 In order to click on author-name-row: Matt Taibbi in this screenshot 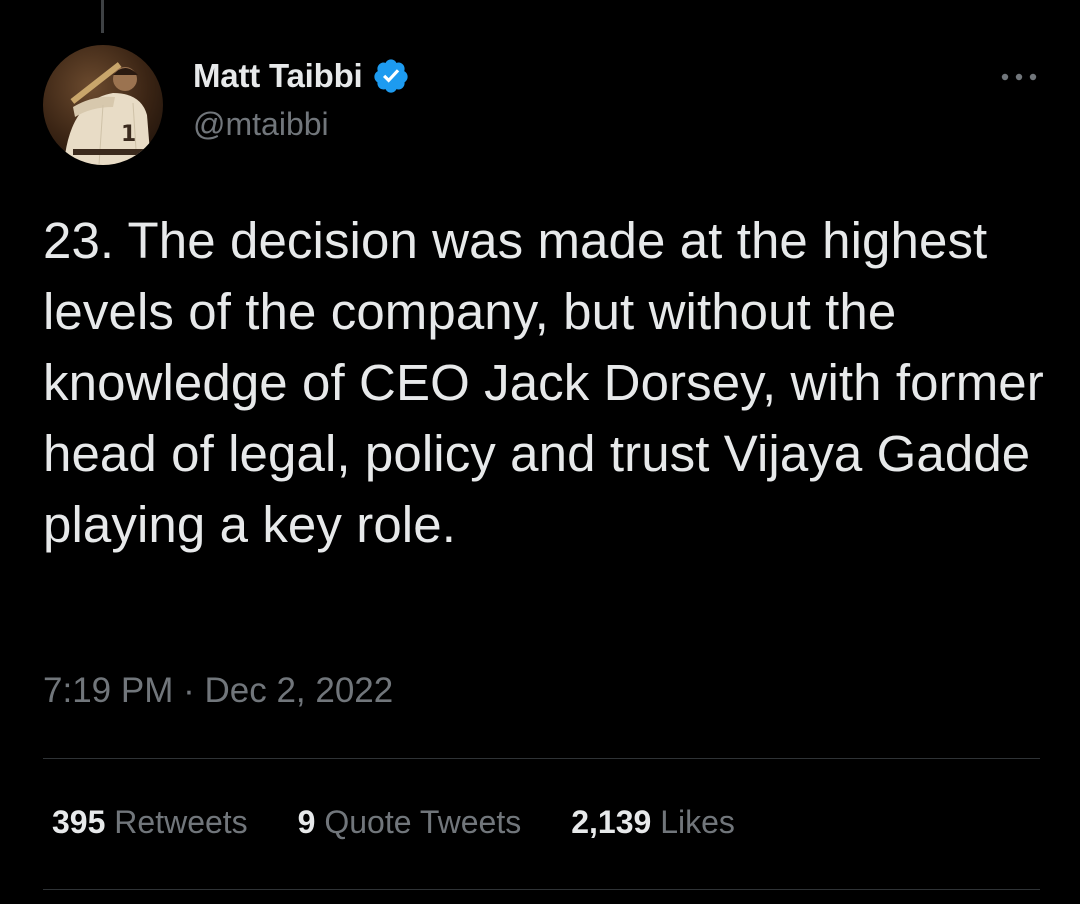, I will do `click(301, 76)`.